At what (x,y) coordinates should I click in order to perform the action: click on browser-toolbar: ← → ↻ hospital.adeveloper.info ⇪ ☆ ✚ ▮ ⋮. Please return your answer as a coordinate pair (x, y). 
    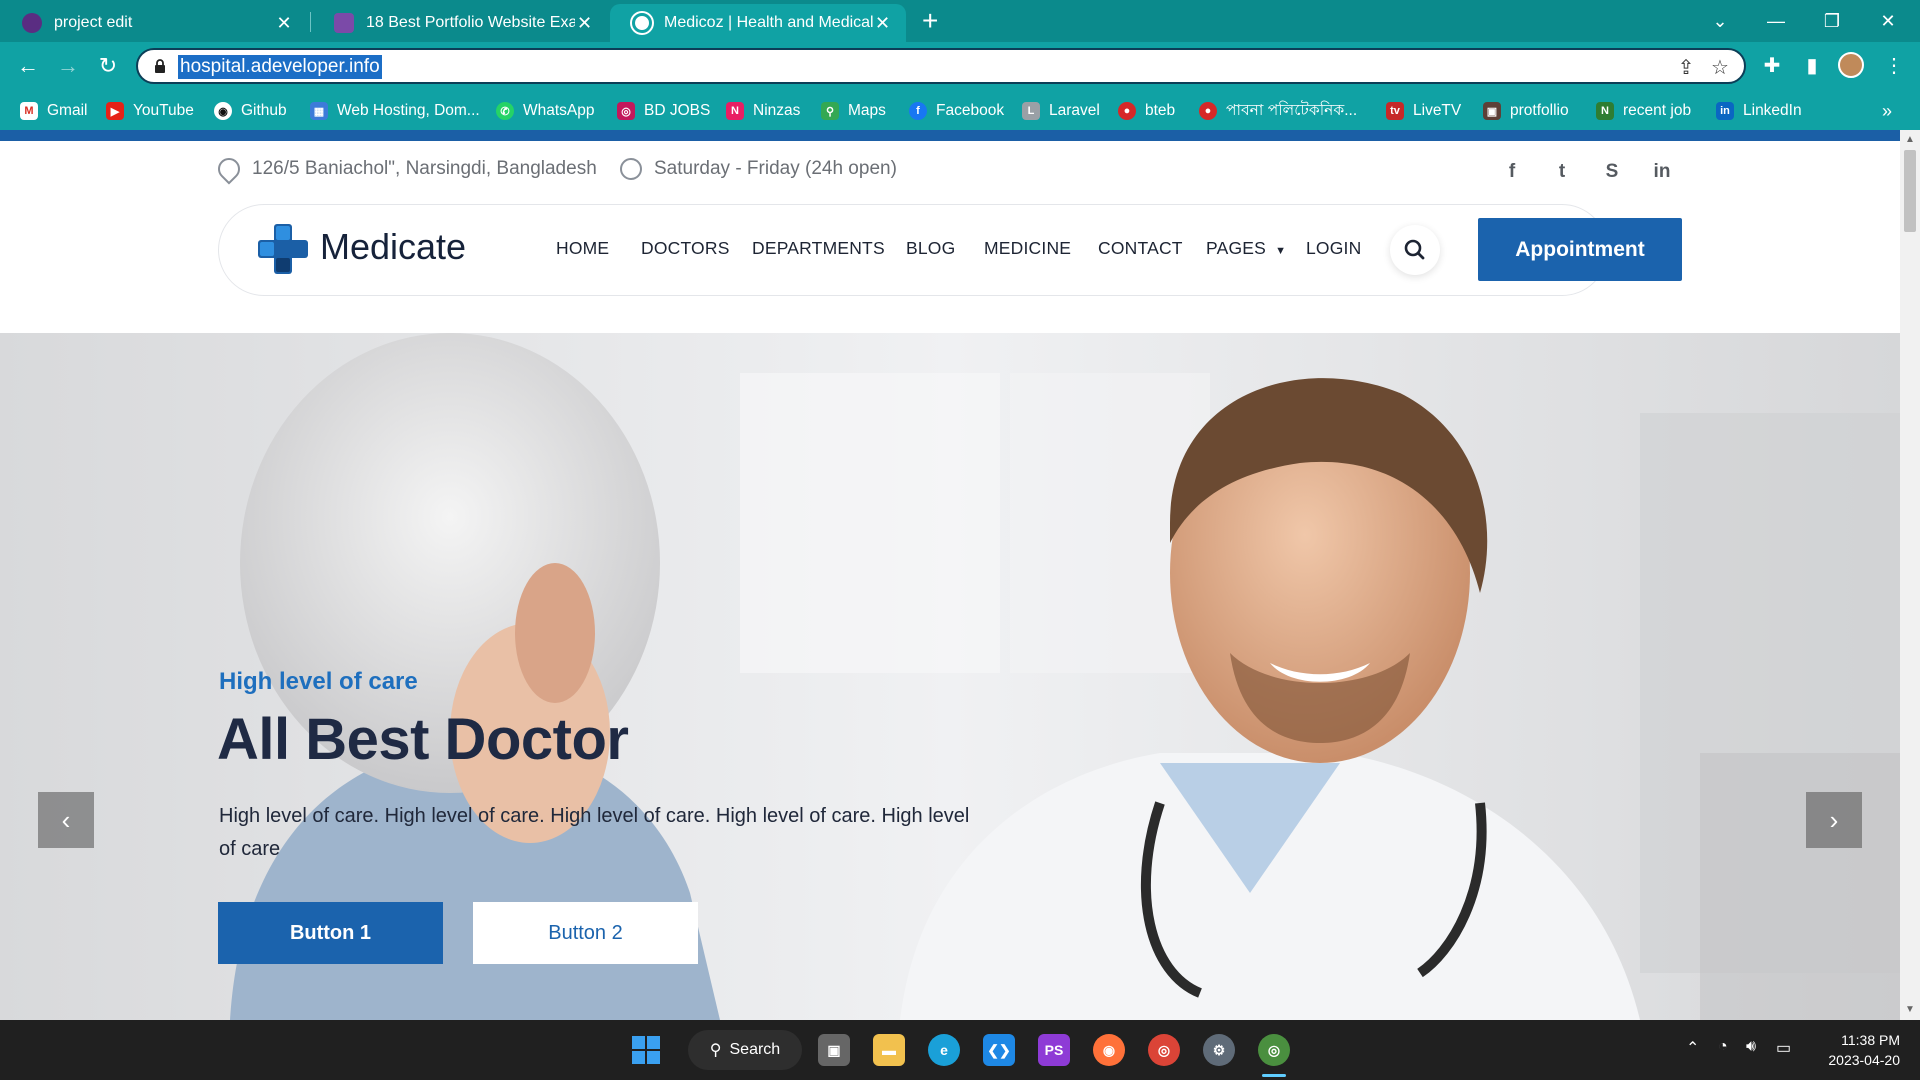
    Looking at the image, I should click on (960, 66).